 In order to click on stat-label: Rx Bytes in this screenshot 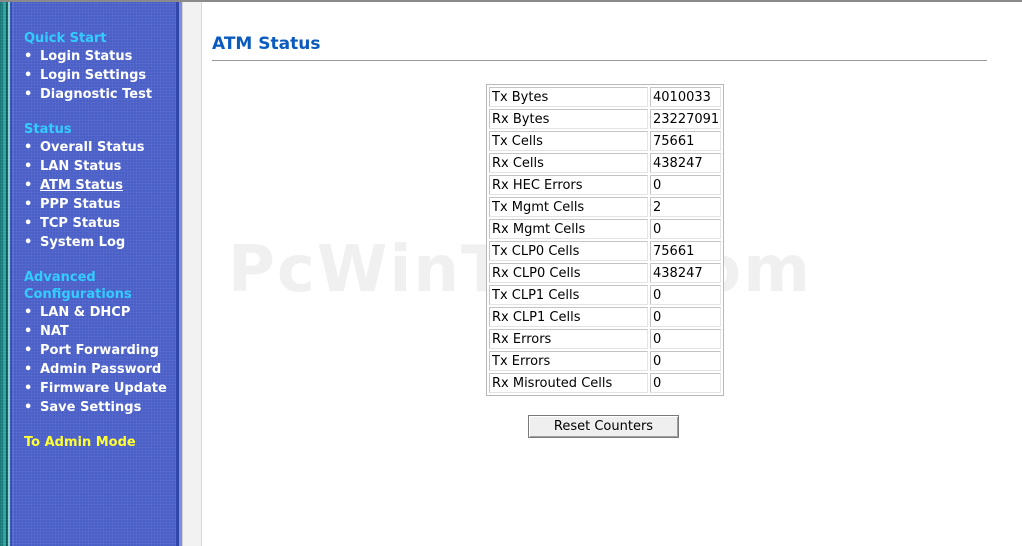, I will do `click(568, 119)`.